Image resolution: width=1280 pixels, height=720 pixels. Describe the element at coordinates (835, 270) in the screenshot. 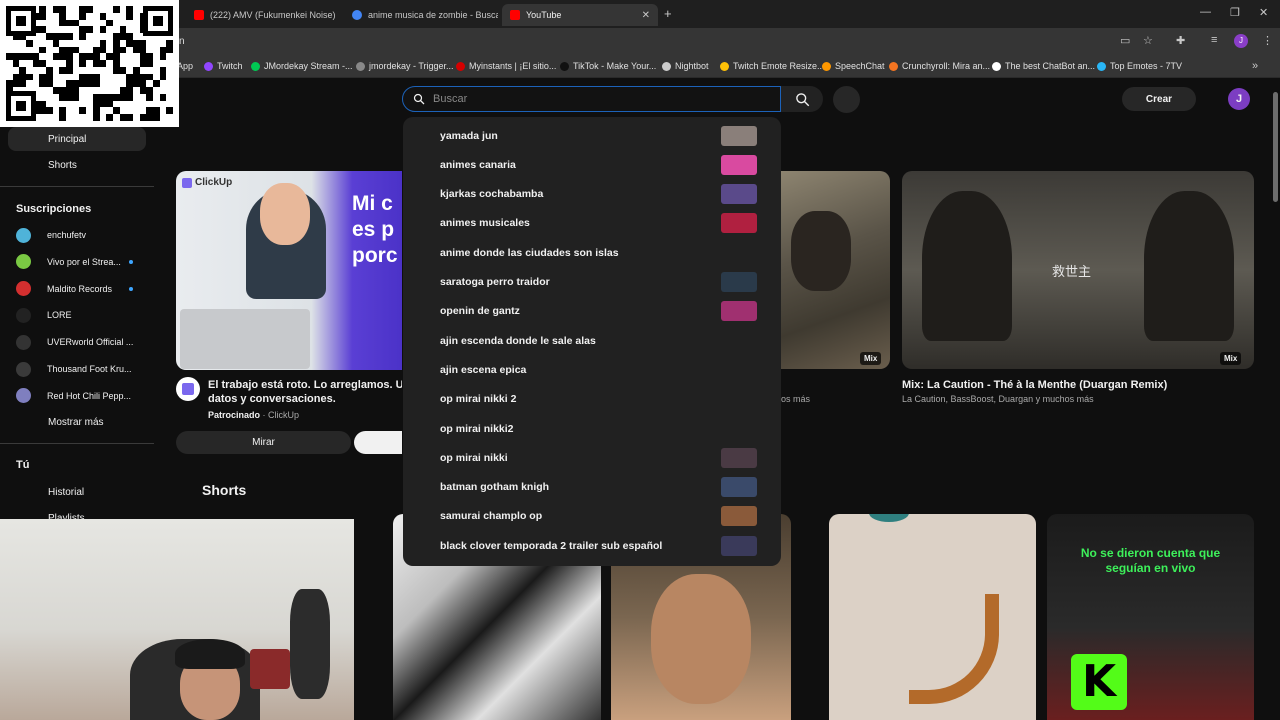

I see `video-thumbnail-mix` at that location.